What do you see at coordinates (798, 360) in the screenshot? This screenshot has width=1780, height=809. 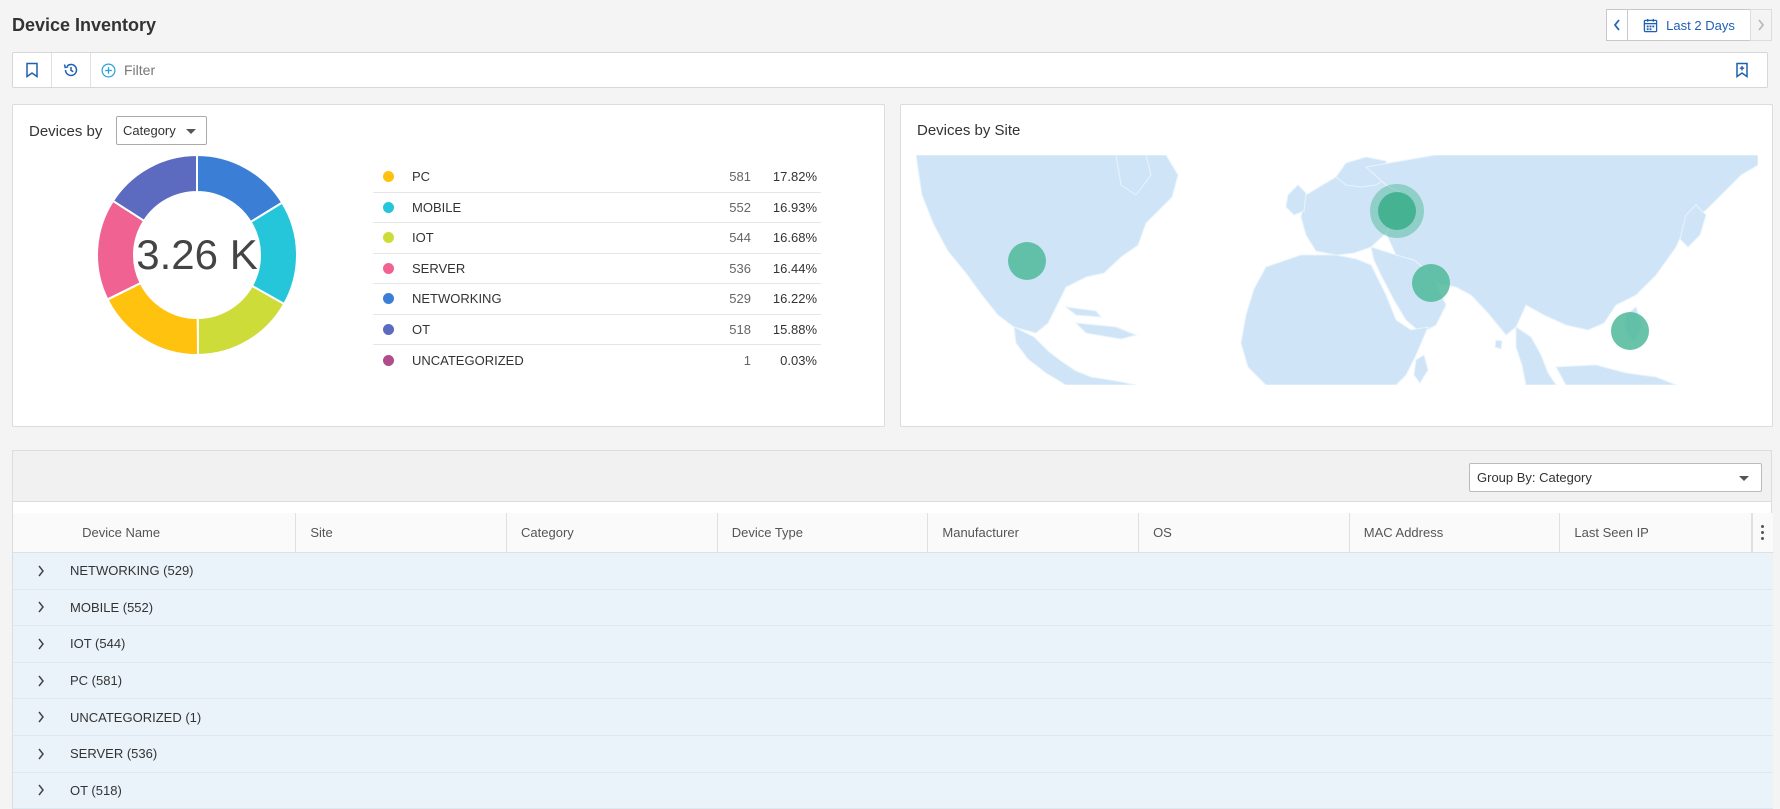 I see `legend-percent: 0.03%` at bounding box center [798, 360].